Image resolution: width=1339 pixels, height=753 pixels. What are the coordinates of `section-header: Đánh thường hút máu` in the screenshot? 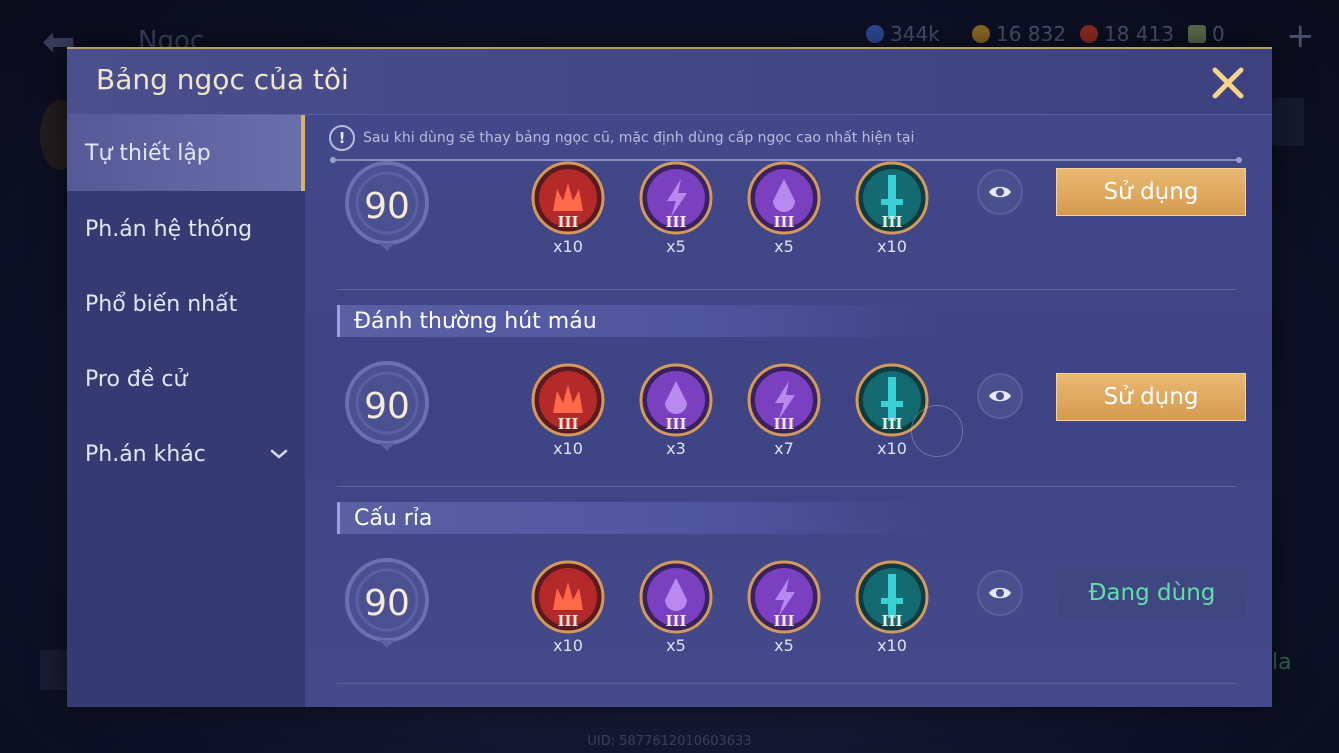 It's located at (637, 321).